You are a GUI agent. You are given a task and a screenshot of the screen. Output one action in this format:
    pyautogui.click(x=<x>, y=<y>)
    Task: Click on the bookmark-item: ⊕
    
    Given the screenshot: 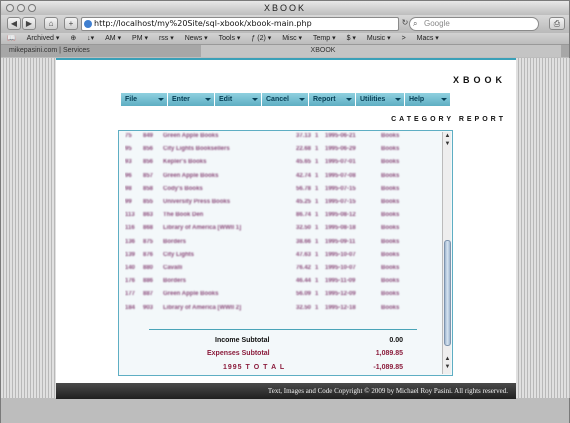 What is the action you would take?
    pyautogui.click(x=73, y=39)
    